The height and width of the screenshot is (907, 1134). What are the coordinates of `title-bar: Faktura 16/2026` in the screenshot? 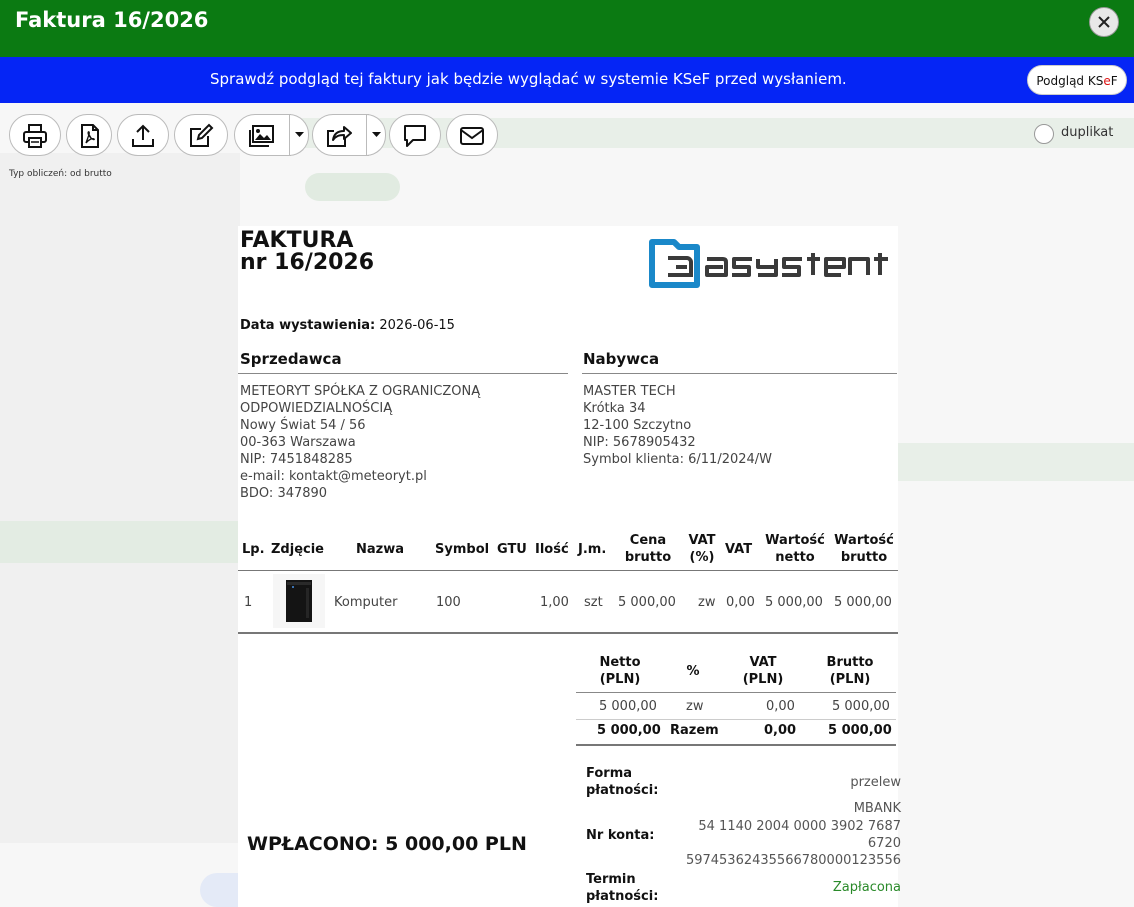 It's located at (567, 28).